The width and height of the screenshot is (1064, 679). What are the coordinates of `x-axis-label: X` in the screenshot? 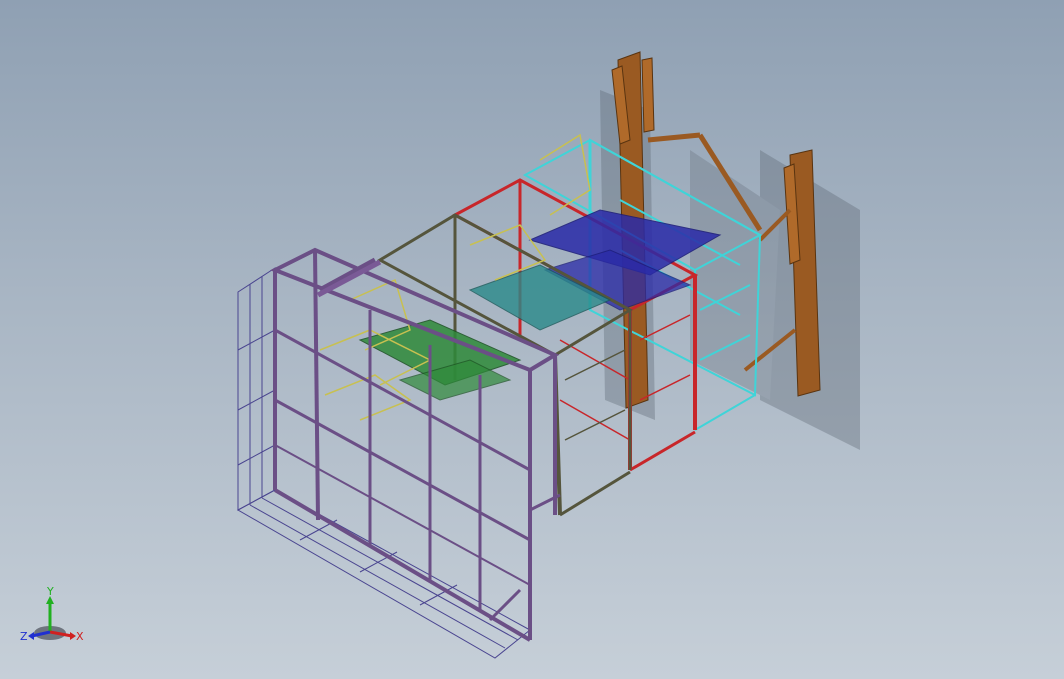 It's located at (80, 636).